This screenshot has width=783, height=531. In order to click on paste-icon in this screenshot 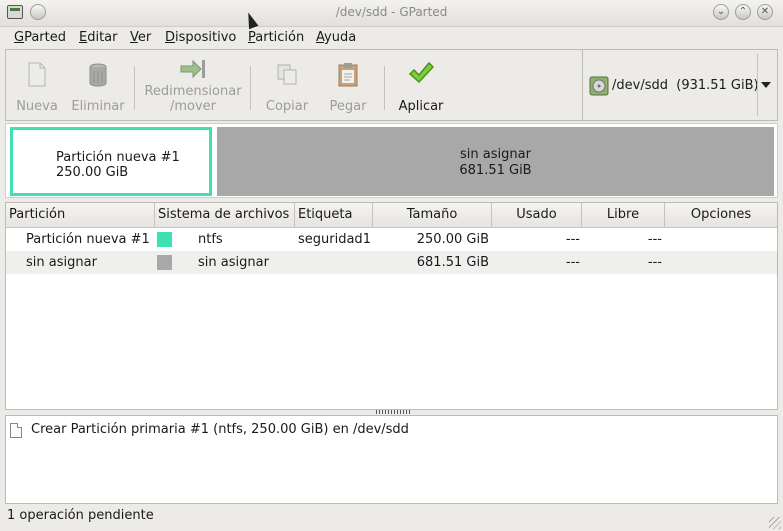, I will do `click(348, 75)`.